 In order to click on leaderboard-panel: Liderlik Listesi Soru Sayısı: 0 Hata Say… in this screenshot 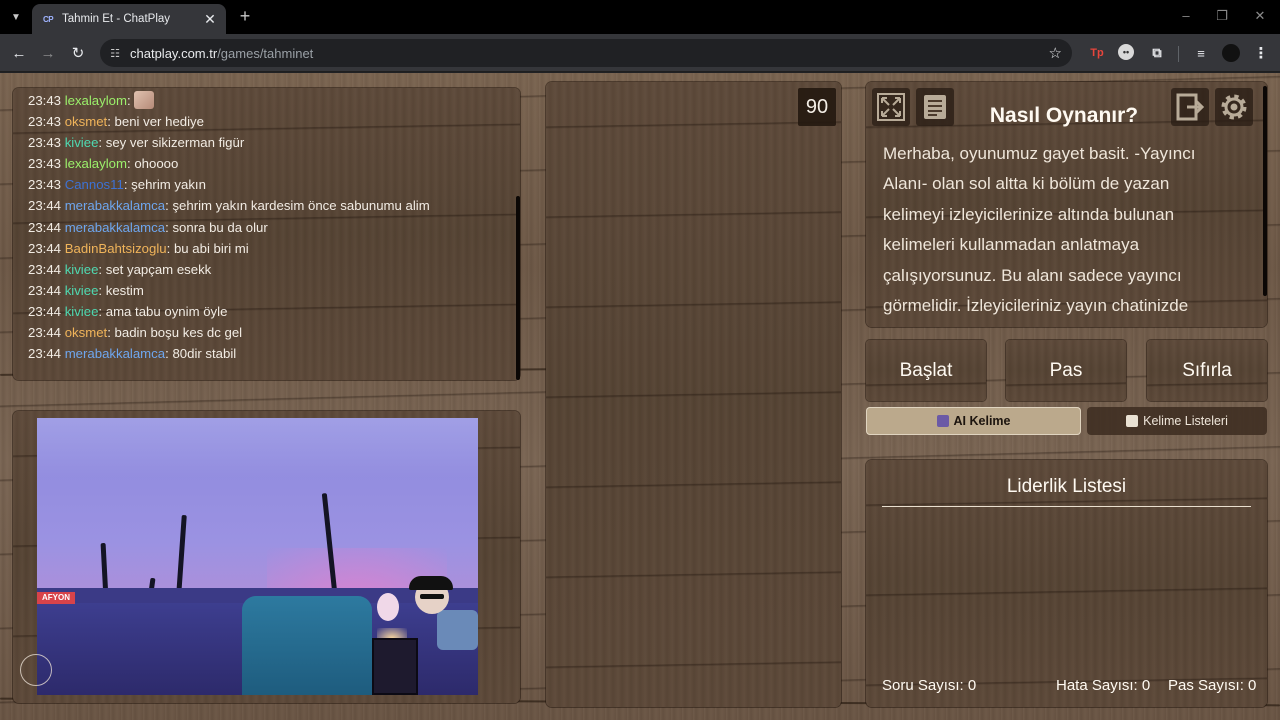, I will do `click(1066, 583)`.